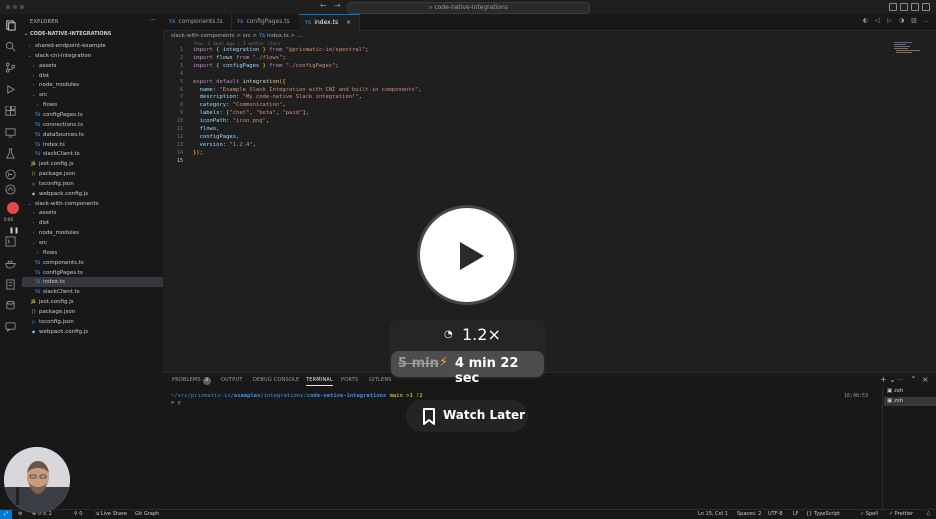 Image resolution: width=936 pixels, height=519 pixels. What do you see at coordinates (10, 132) in the screenshot?
I see `remote-explorer-icon` at bounding box center [10, 132].